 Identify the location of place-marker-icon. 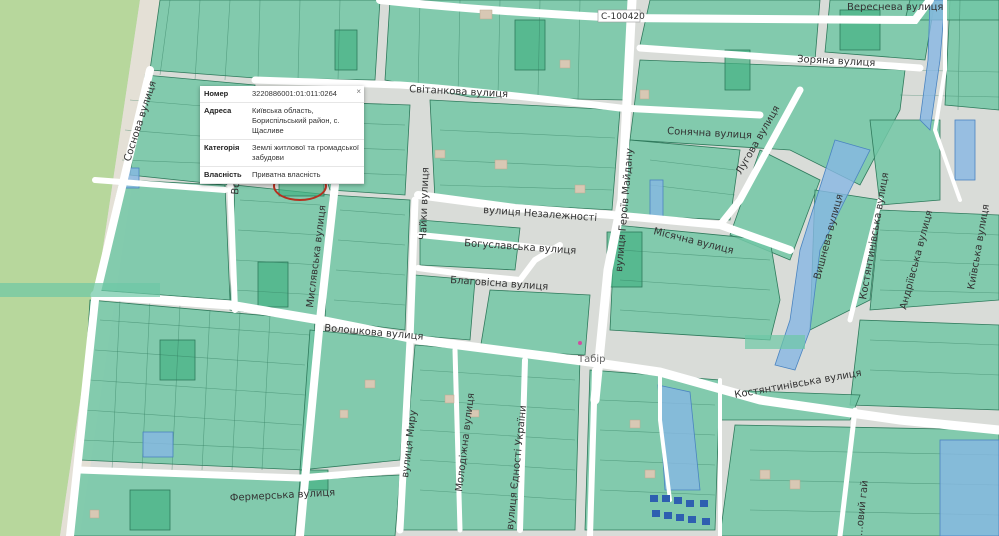
(580, 343).